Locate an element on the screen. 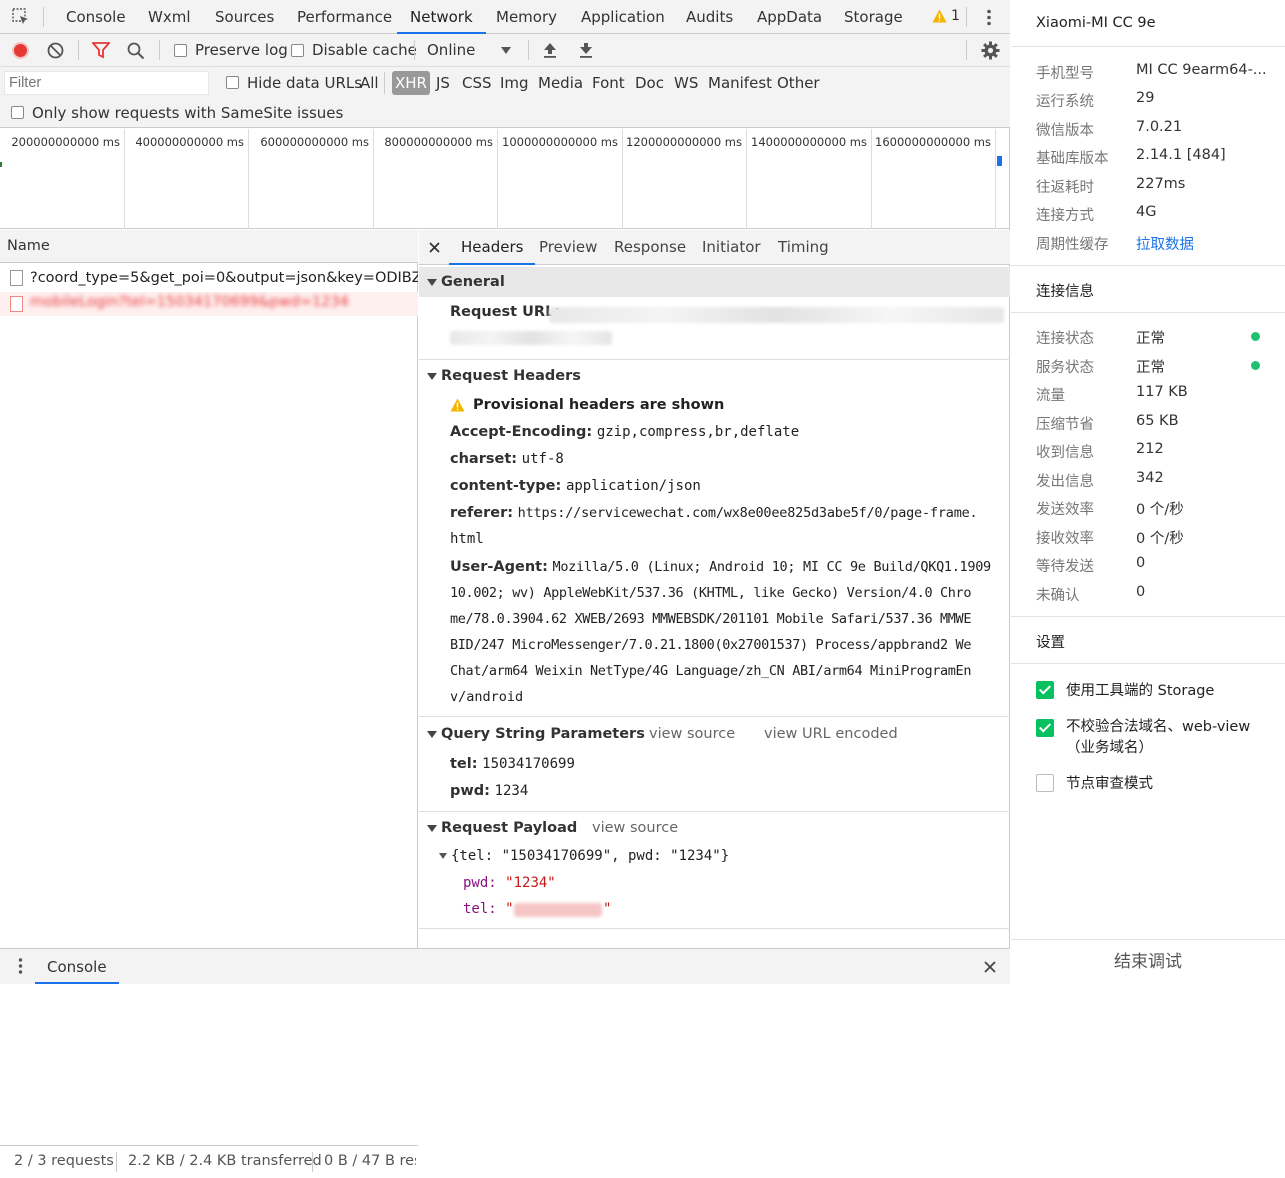 The height and width of the screenshot is (1178, 1285). view-url-encoded-link: view URL encoded is located at coordinates (831, 734).